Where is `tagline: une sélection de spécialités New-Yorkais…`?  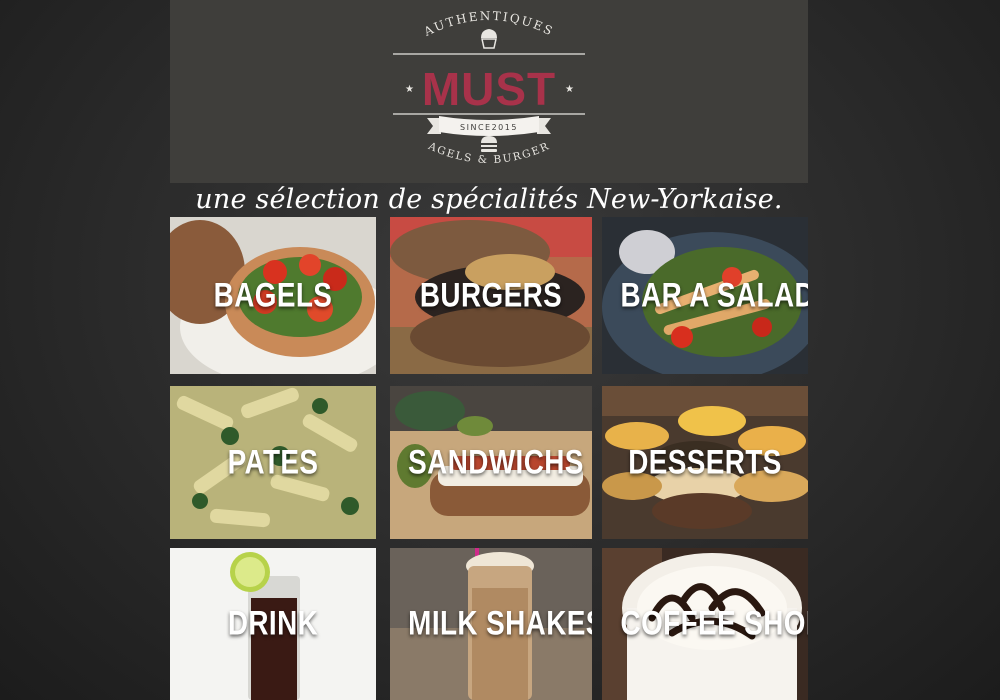 tagline: une sélection de spécialités New-Yorkais… is located at coordinates (489, 199).